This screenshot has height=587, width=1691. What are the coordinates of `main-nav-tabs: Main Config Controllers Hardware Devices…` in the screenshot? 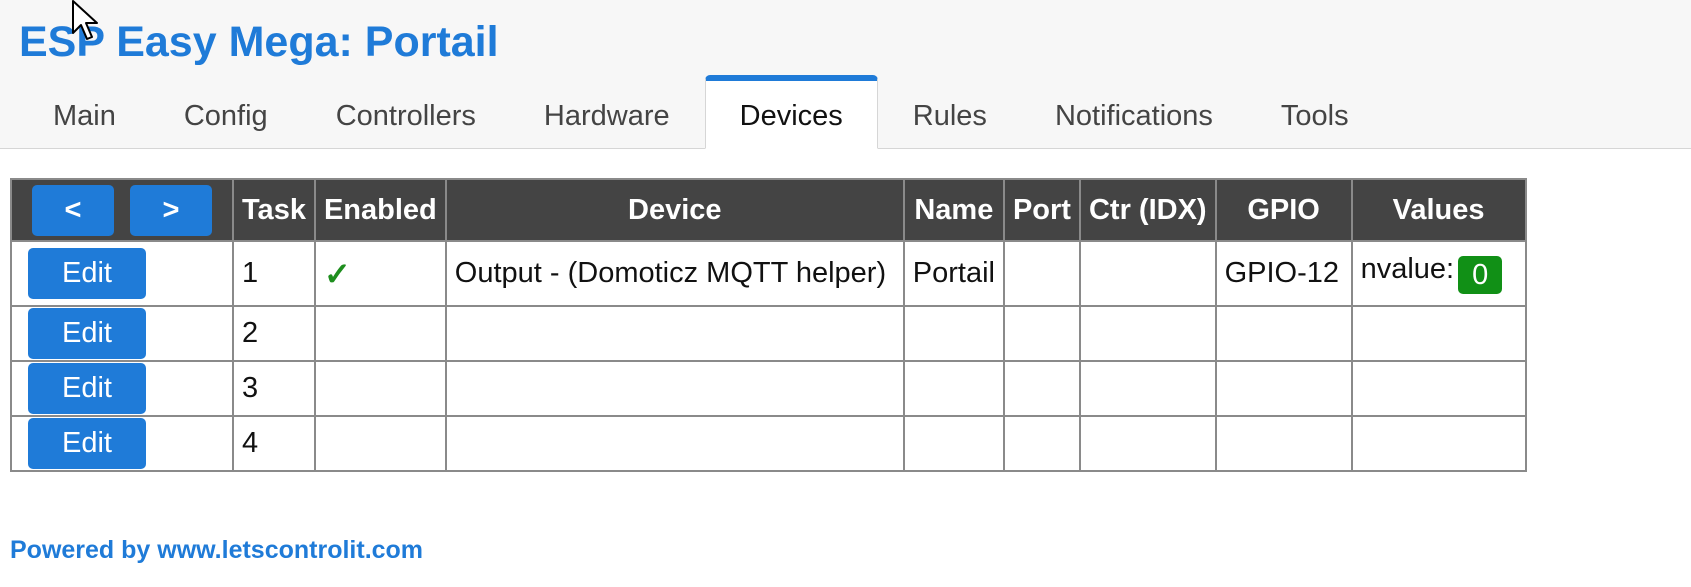 It's located at (701, 112).